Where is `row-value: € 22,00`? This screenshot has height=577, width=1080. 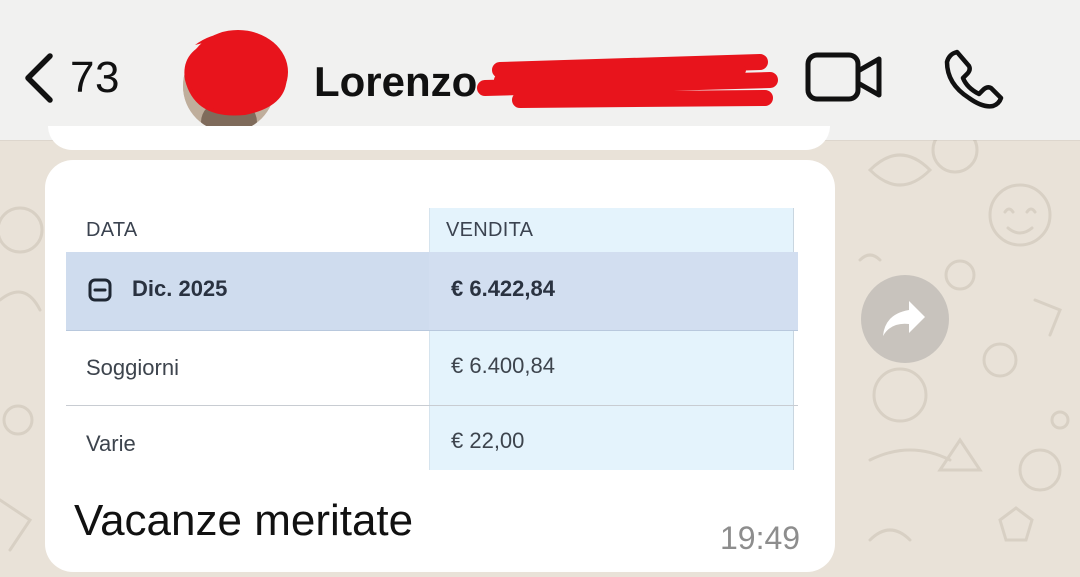 row-value: € 22,00 is located at coordinates (488, 440).